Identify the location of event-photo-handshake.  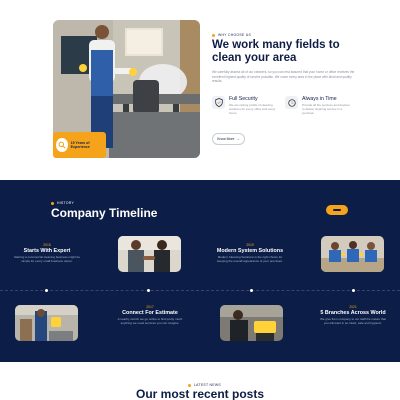
(149, 254).